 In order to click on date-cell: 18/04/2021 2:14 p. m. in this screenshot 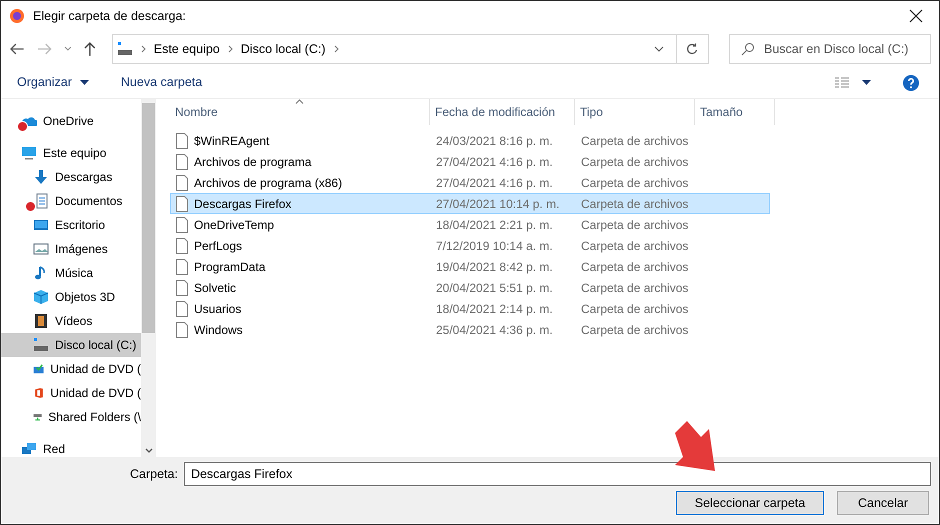, I will do `click(494, 309)`.